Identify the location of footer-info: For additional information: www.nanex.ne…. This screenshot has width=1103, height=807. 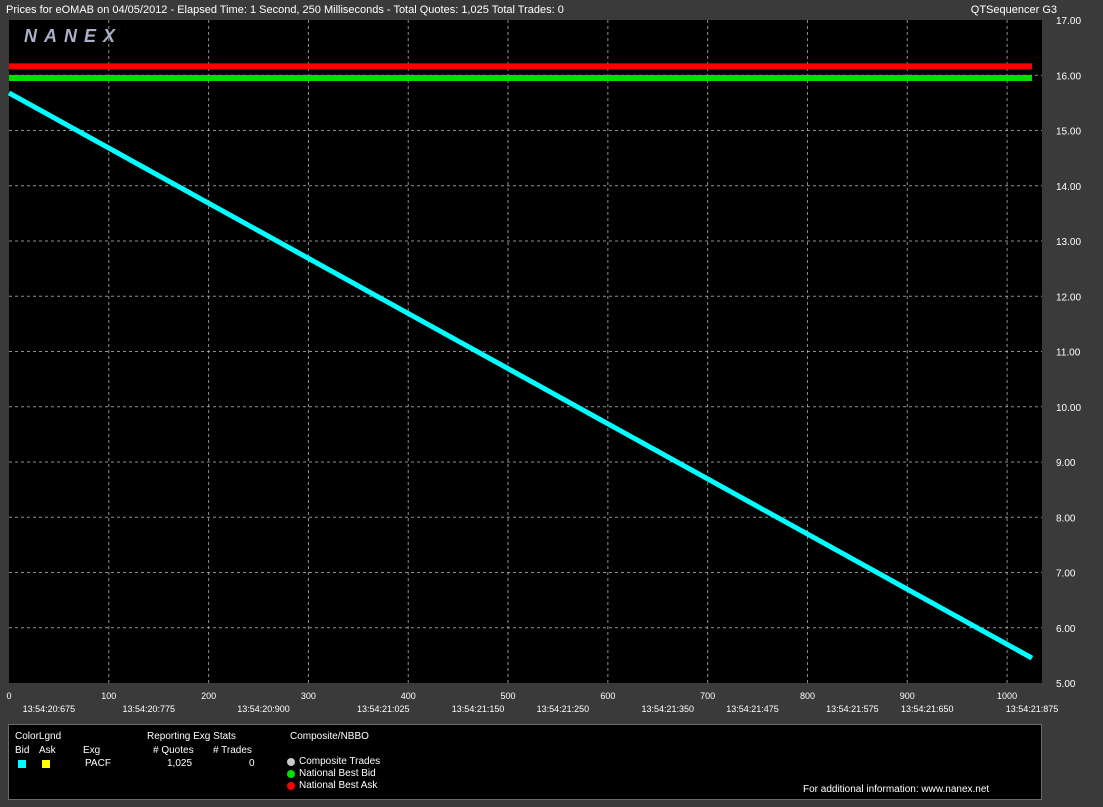
(896, 789).